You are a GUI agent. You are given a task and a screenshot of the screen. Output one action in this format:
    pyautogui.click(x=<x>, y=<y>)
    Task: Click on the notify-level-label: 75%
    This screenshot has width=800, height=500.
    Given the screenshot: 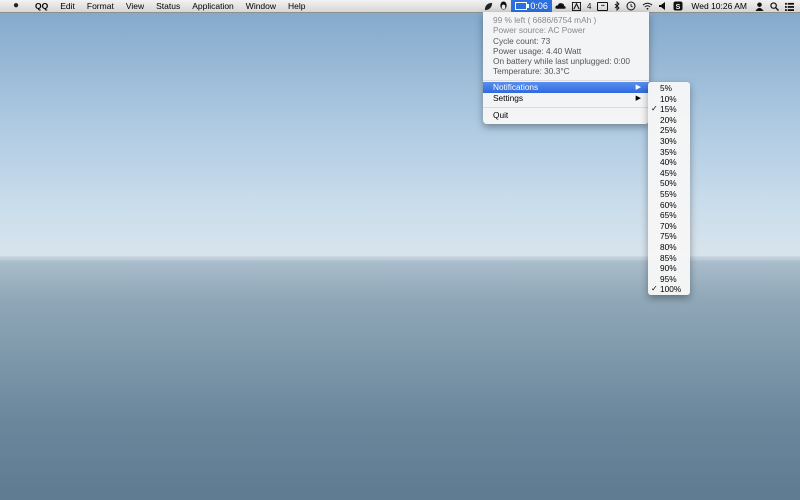 What is the action you would take?
    pyautogui.click(x=668, y=236)
    